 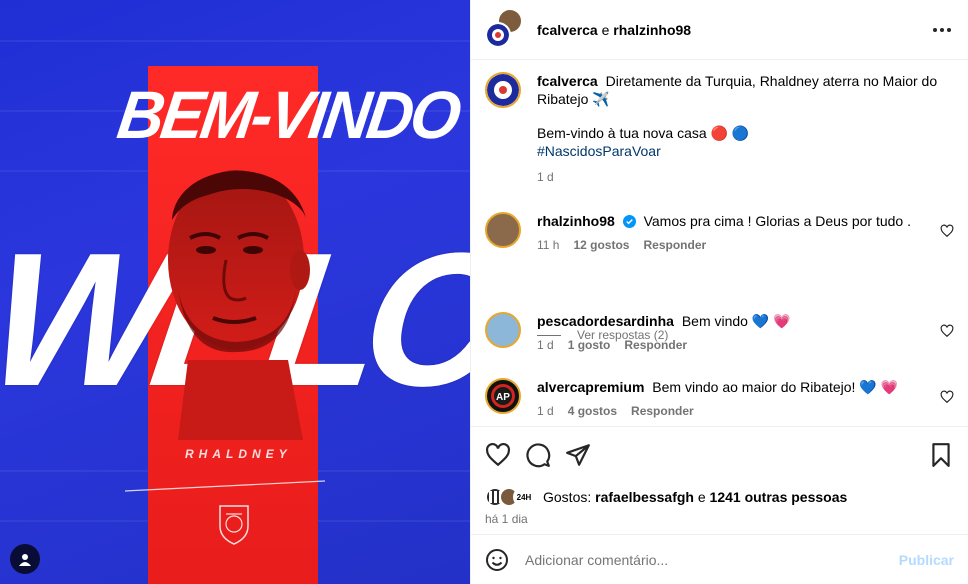 I want to click on caption-username: fcalverca, so click(x=567, y=81).